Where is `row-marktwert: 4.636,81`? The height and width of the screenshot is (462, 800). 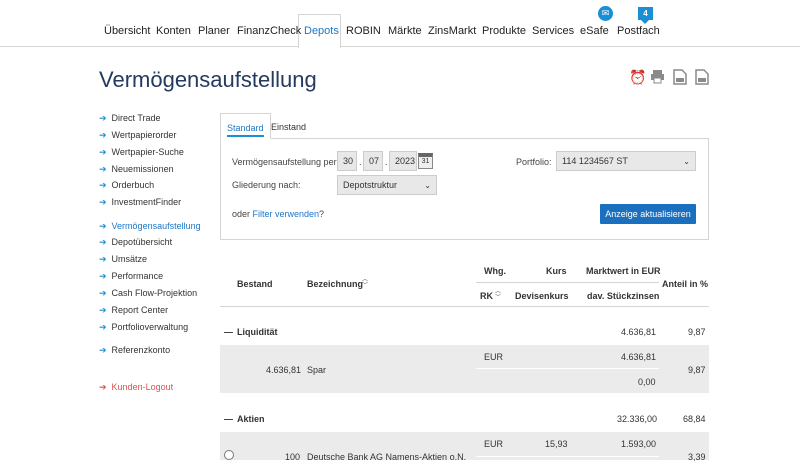
row-marktwert: 4.636,81 is located at coordinates (639, 357).